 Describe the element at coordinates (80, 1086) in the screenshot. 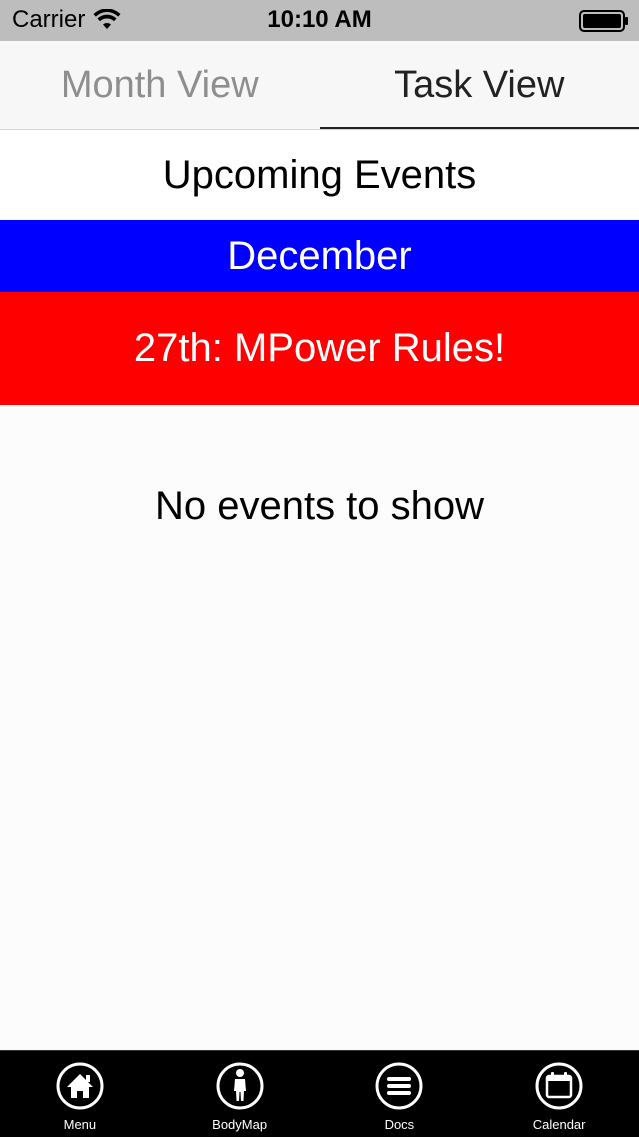

I see `home-icon` at that location.